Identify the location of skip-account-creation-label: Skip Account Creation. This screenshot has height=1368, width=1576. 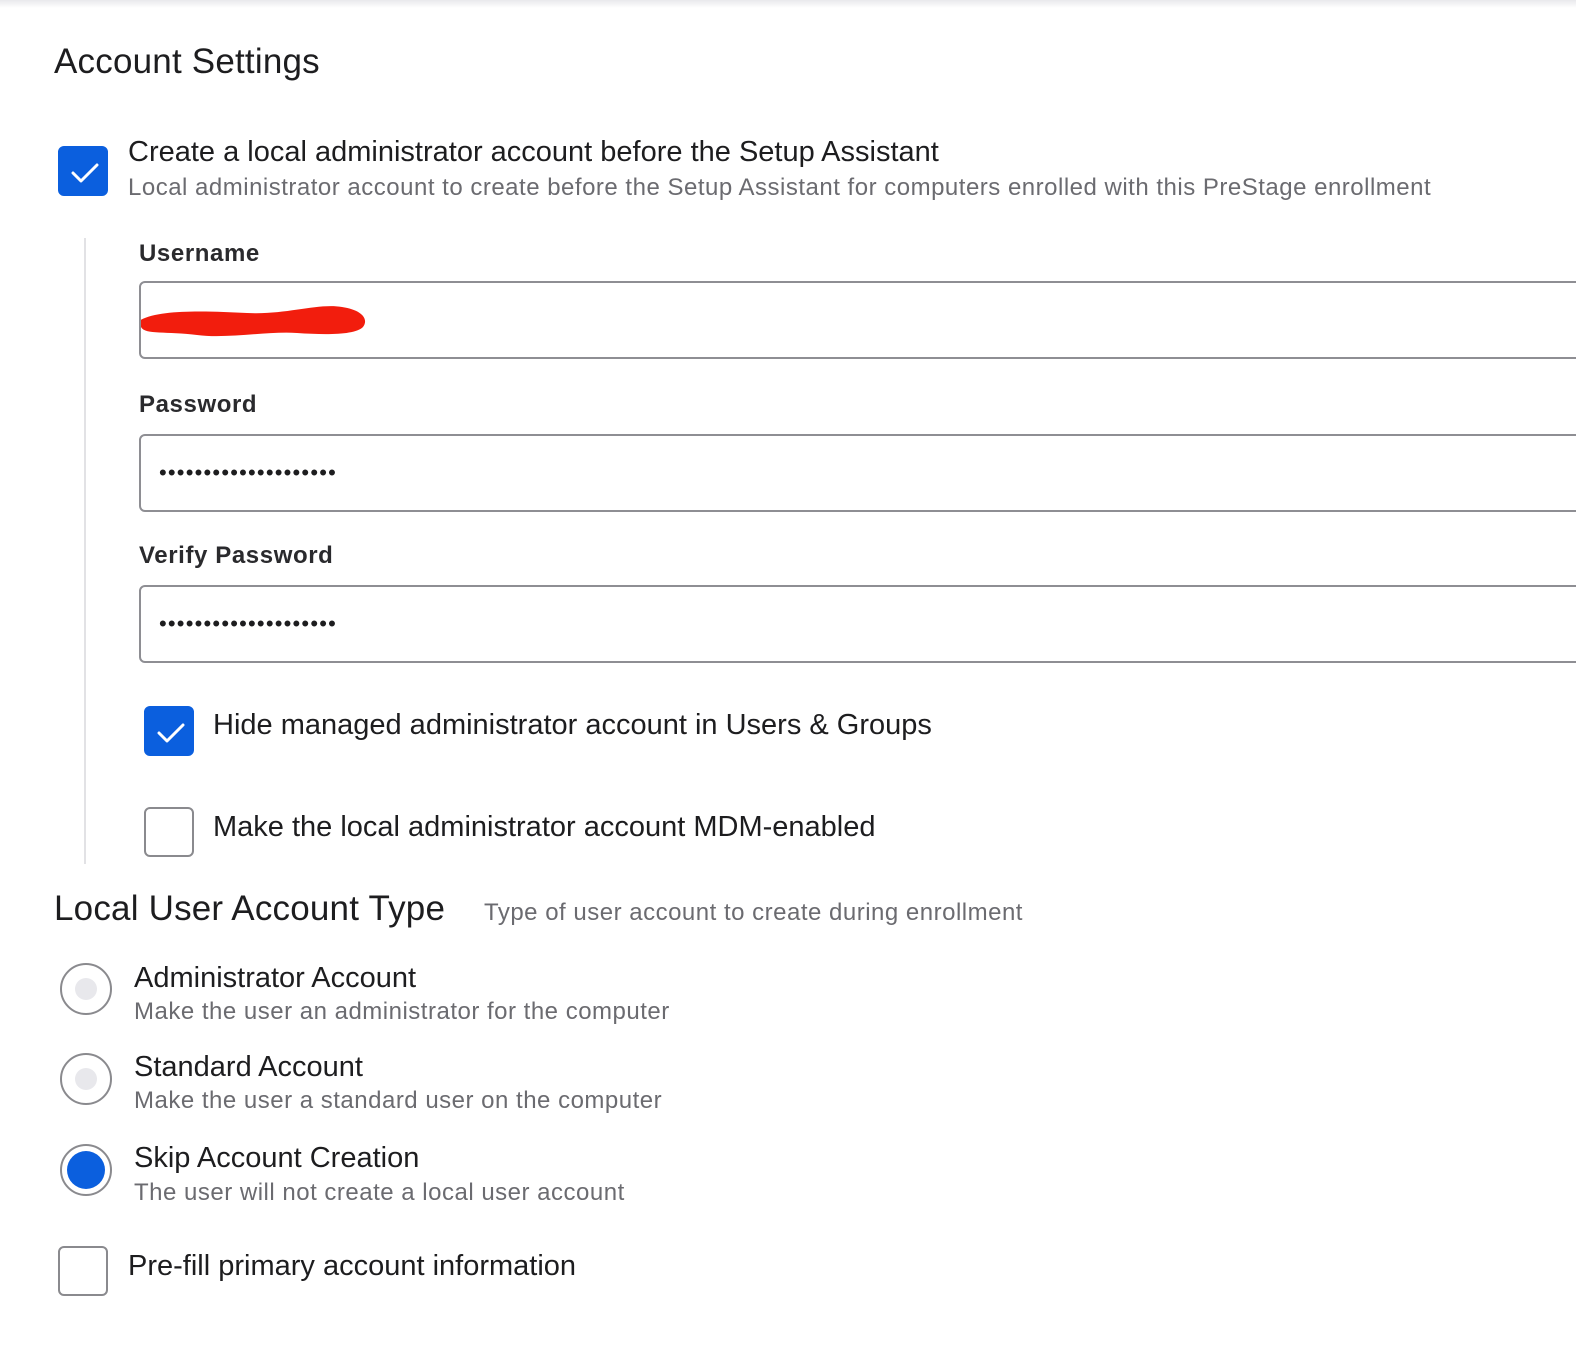
(277, 1158).